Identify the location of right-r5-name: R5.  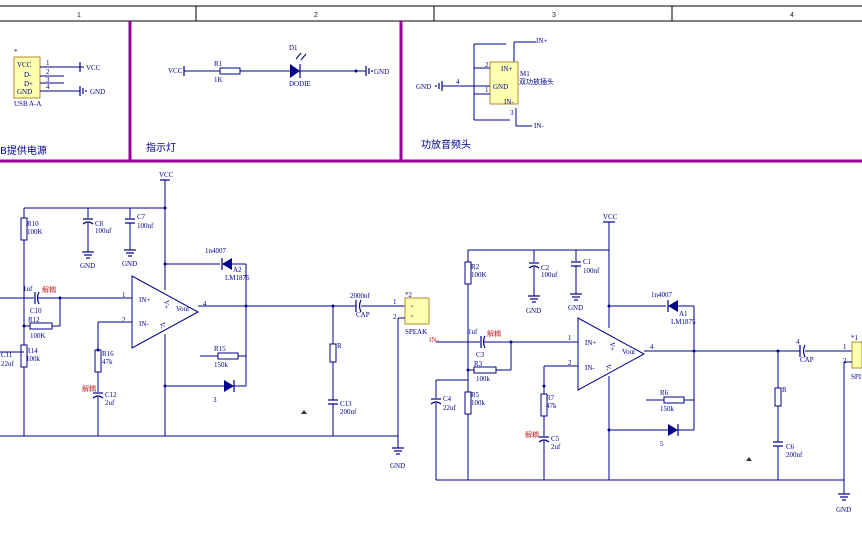
(475, 395).